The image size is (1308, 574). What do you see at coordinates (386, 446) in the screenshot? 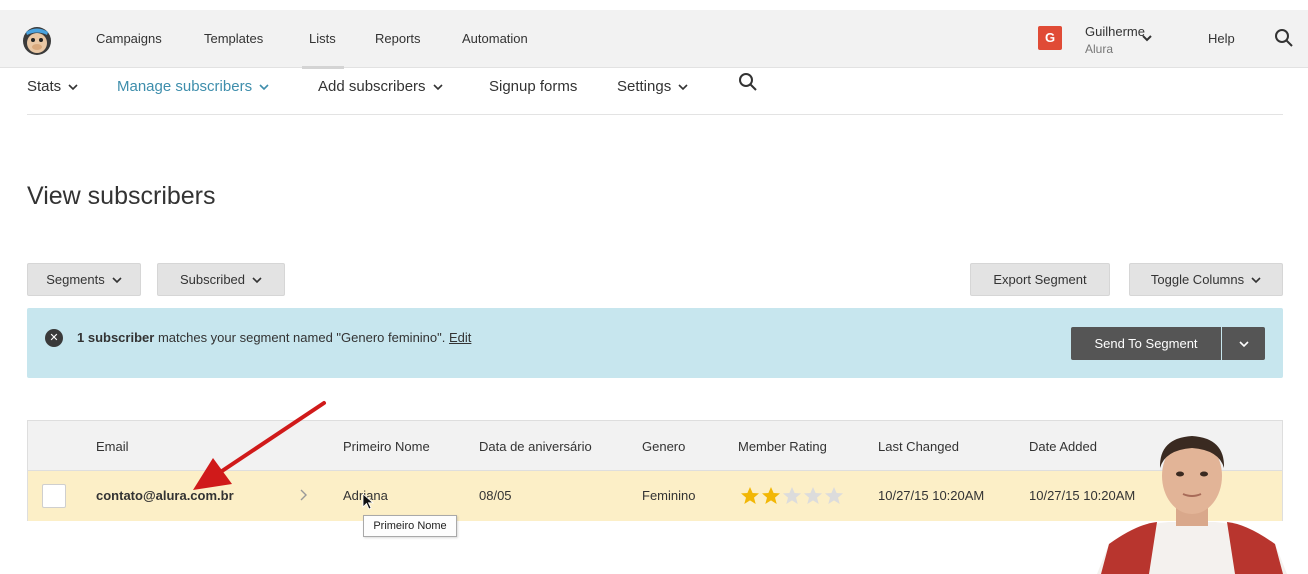
I see `column-header-primeiro-nome: Primeiro Nome` at bounding box center [386, 446].